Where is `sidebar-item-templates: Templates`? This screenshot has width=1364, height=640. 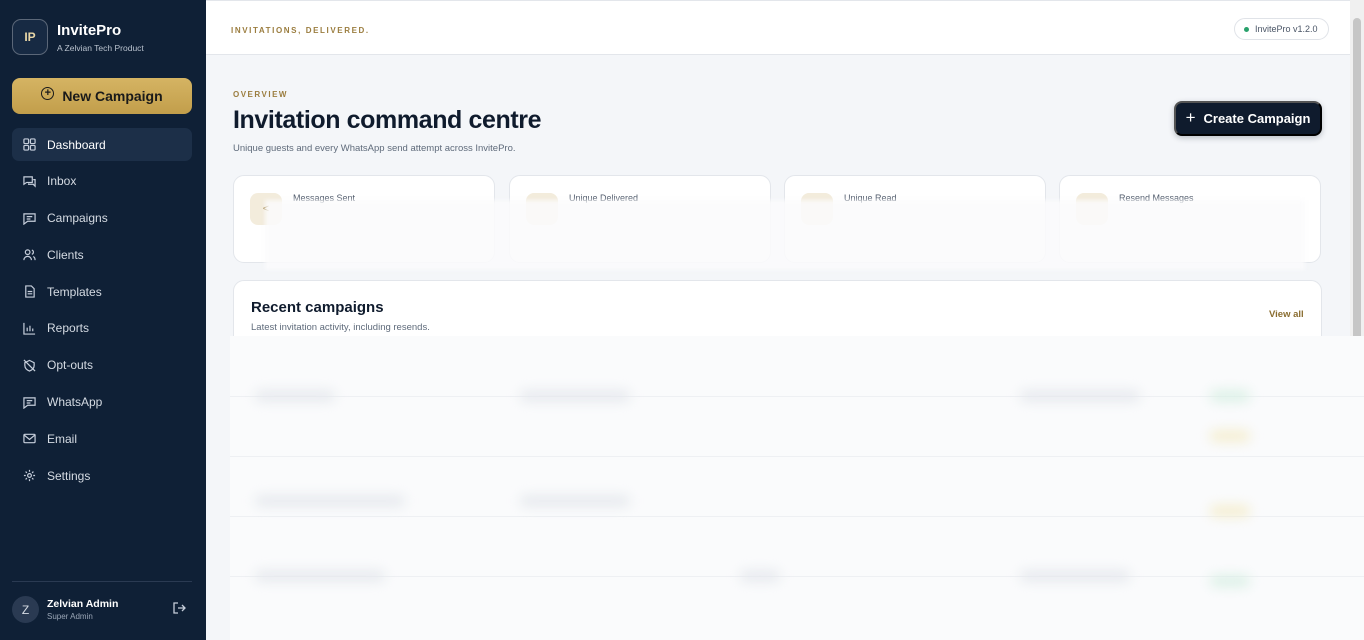 sidebar-item-templates: Templates is located at coordinates (102, 291).